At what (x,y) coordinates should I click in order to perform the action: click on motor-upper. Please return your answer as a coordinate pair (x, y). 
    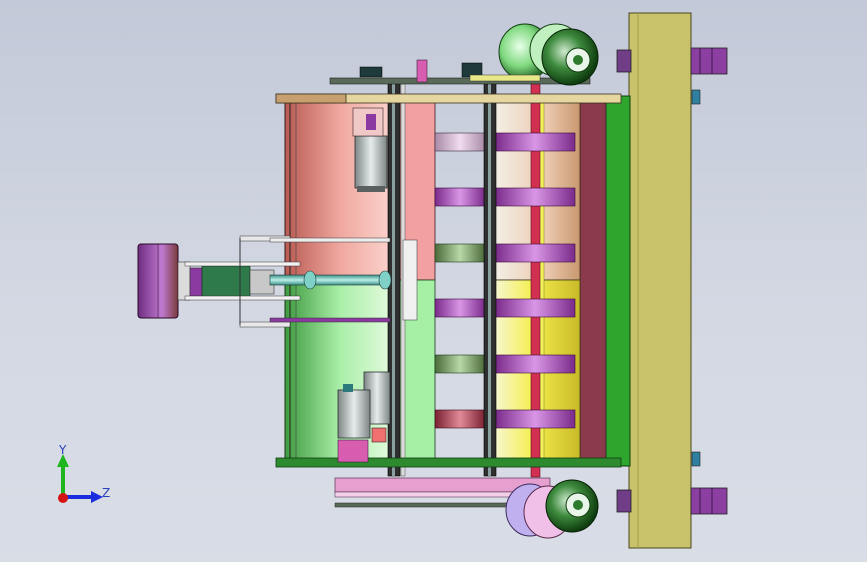
    Looking at the image, I should click on (370, 149).